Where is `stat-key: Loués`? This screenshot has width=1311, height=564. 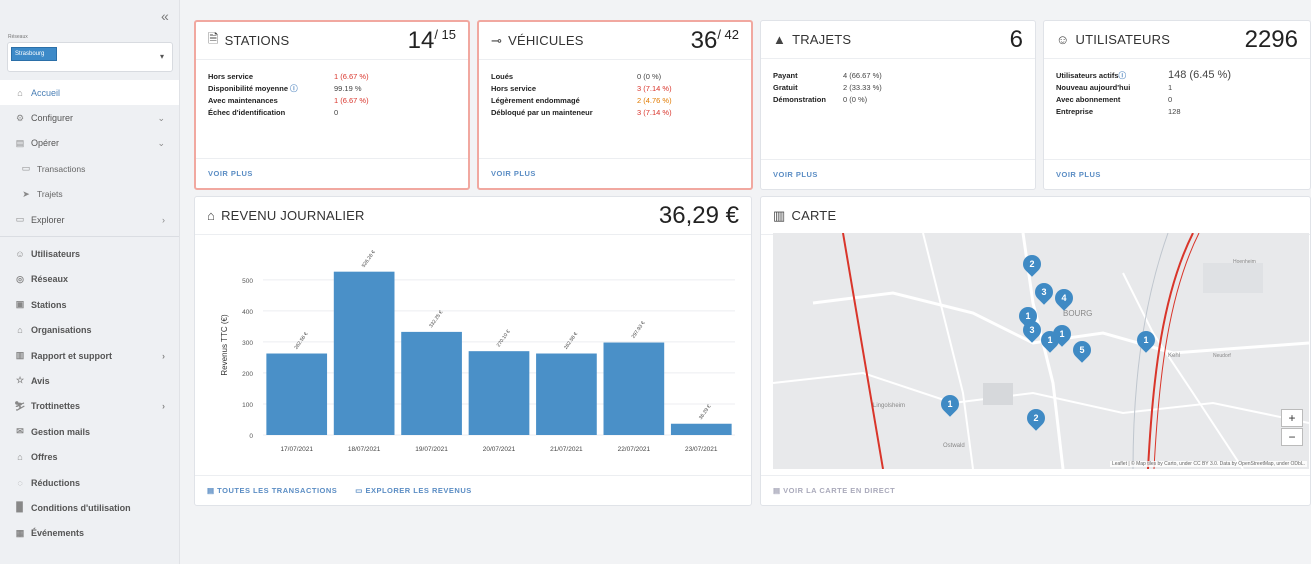
stat-key: Loués is located at coordinates (502, 76).